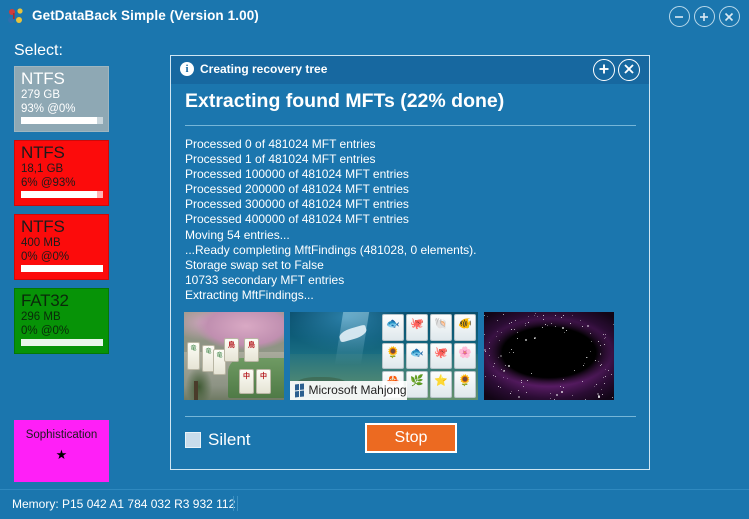 The height and width of the screenshot is (519, 749). What do you see at coordinates (61, 435) in the screenshot?
I see `sophistication-label: Sophistication` at bounding box center [61, 435].